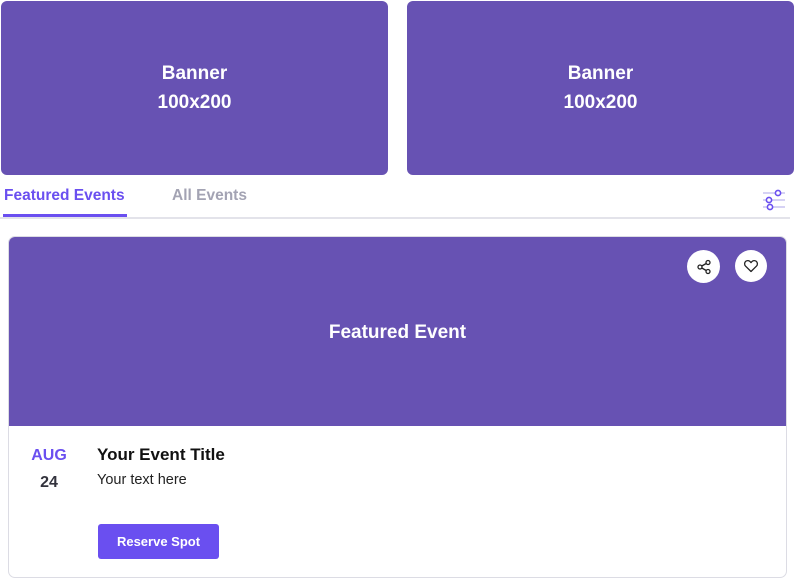  What do you see at coordinates (49, 482) in the screenshot?
I see `event-date-day: 24` at bounding box center [49, 482].